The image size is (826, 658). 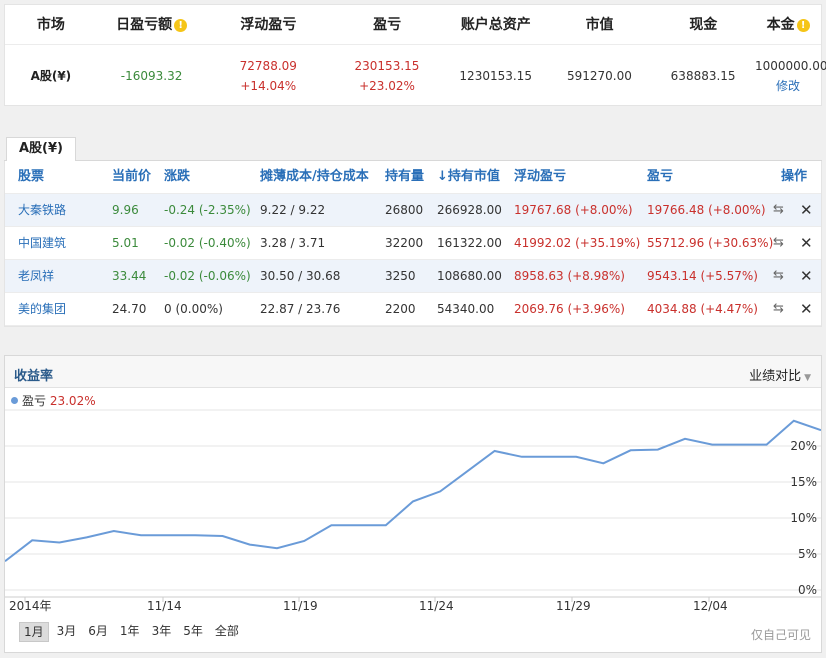 What do you see at coordinates (495, 76) in the screenshot?
I see `total-assets-value: 1230153.15` at bounding box center [495, 76].